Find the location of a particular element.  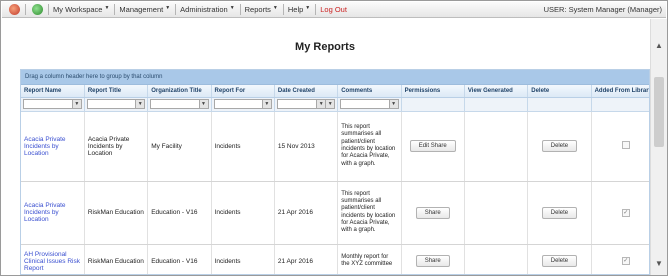

filter-input-organization-title is located at coordinates (175, 104).